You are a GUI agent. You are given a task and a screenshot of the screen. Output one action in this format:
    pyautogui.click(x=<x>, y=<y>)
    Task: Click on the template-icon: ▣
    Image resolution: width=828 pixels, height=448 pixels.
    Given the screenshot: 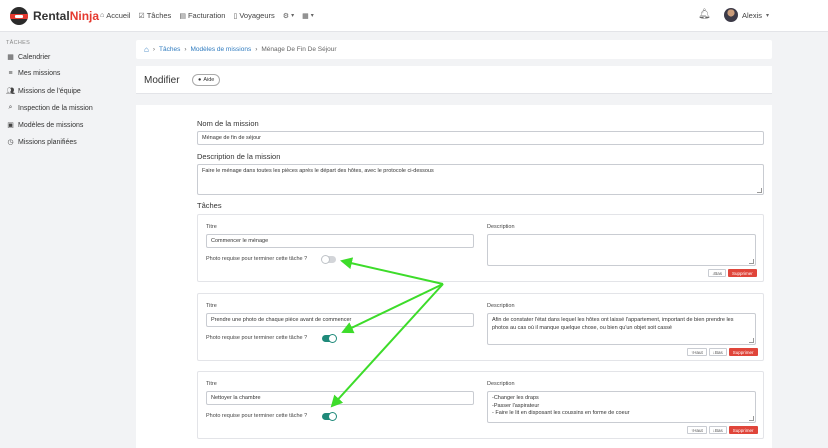 What is the action you would take?
    pyautogui.click(x=10, y=125)
    